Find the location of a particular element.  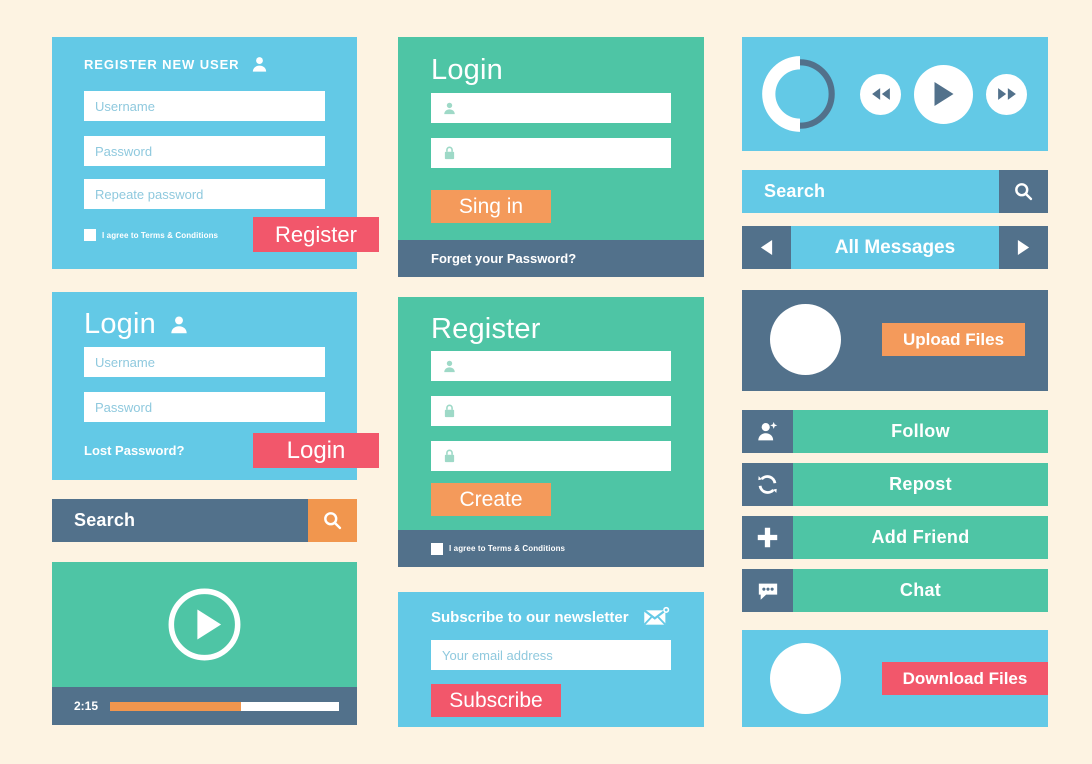

search-bar-right: Search is located at coordinates (895, 191).